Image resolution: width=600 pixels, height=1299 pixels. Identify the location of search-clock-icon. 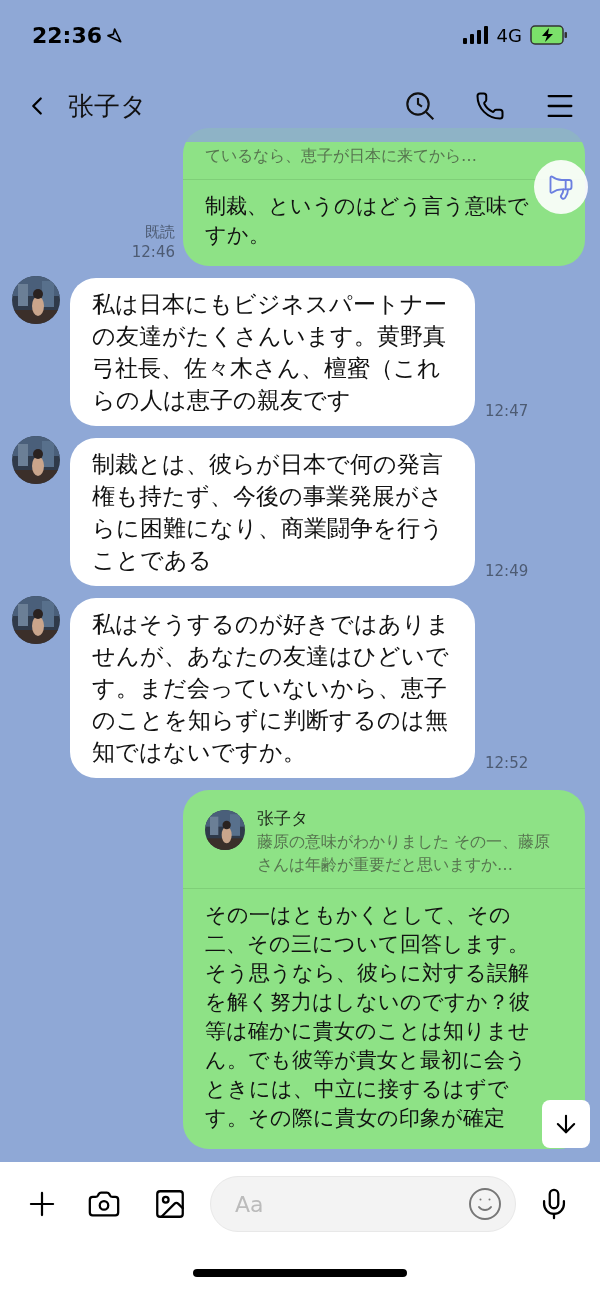
(420, 106).